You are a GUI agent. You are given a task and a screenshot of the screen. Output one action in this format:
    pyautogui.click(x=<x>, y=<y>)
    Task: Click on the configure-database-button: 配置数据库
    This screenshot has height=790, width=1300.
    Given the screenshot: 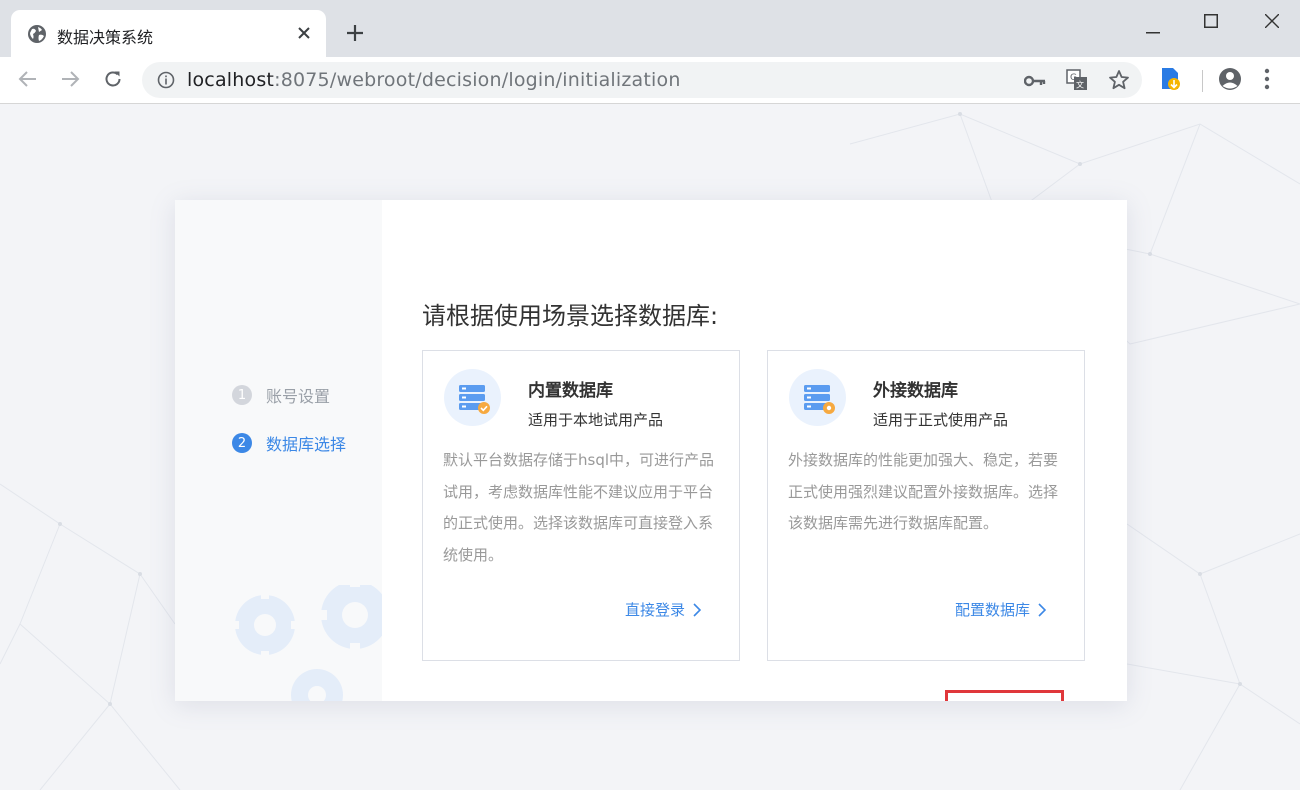 What is the action you would take?
    pyautogui.click(x=1001, y=609)
    